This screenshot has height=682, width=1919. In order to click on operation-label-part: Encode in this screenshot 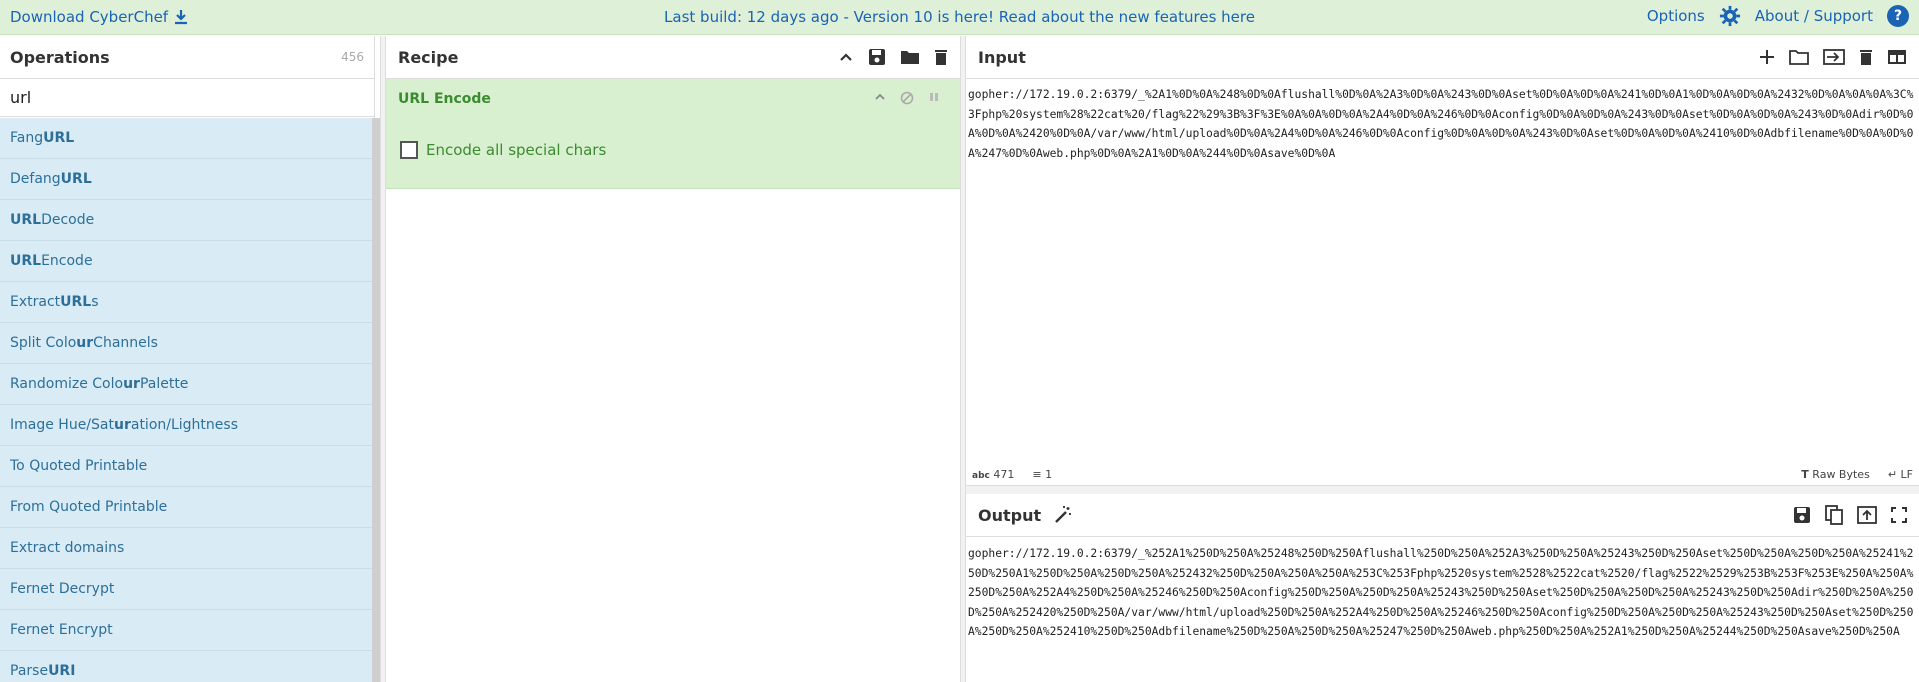, I will do `click(67, 261)`.